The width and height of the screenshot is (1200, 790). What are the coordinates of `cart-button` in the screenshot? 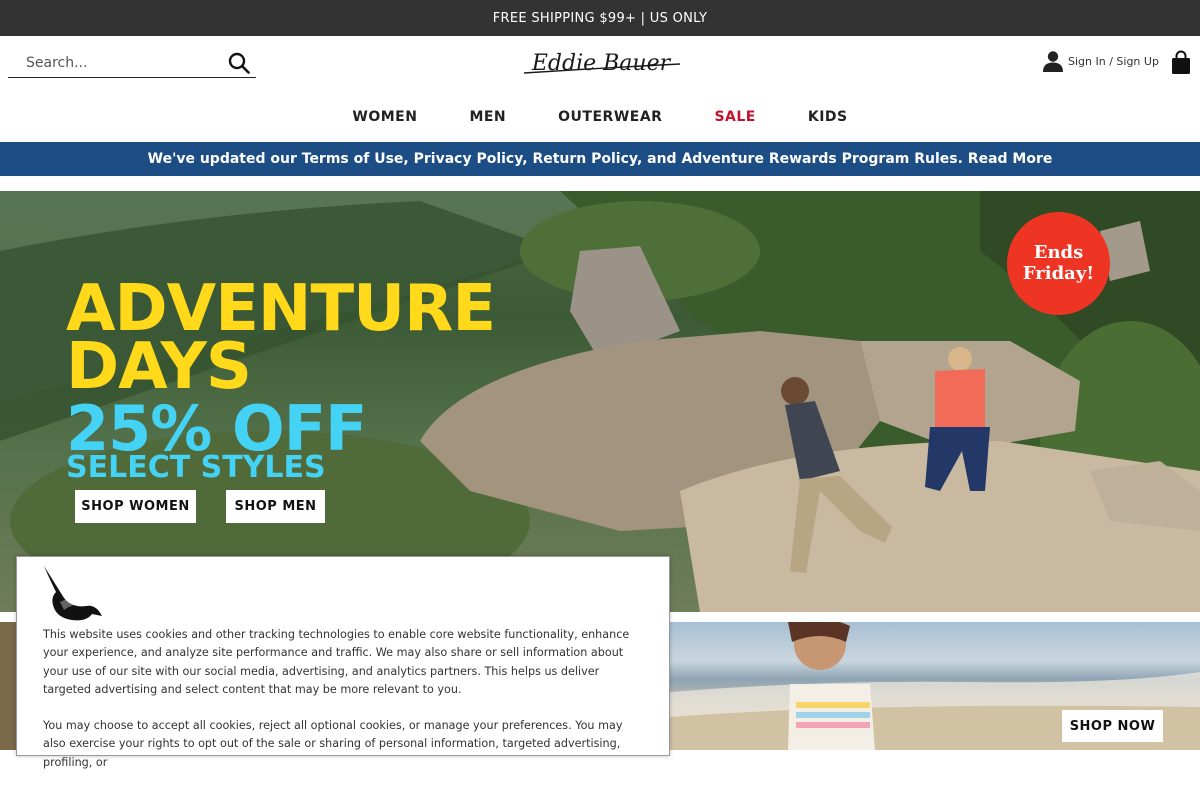 It's located at (1181, 63).